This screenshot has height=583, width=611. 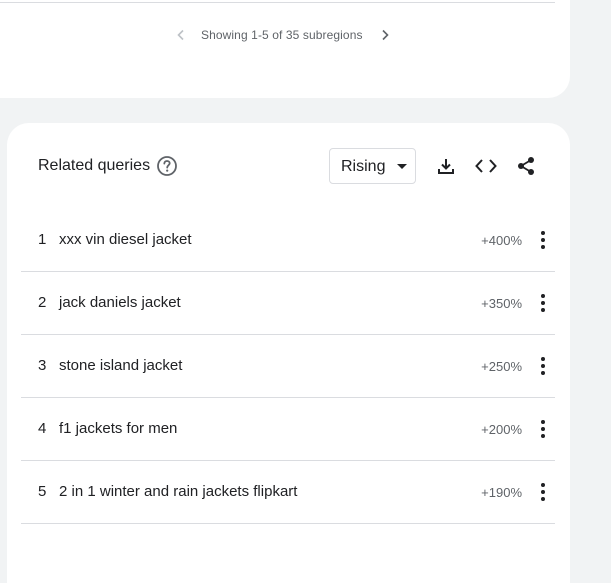 What do you see at coordinates (42, 239) in the screenshot?
I see `row-rank: 1` at bounding box center [42, 239].